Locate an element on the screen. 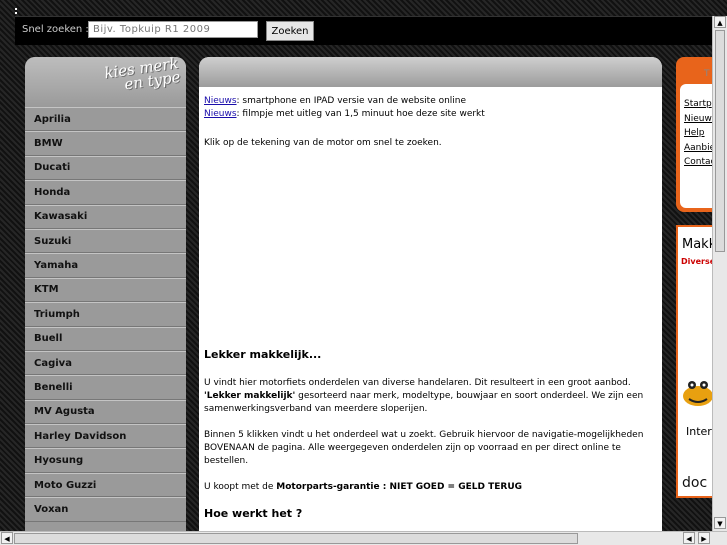 The image size is (727, 545). brand-item: Suzuki is located at coordinates (105, 241).